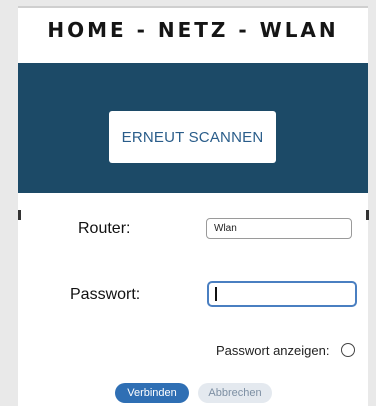 The width and height of the screenshot is (376, 406). What do you see at coordinates (367, 215) in the screenshot?
I see `right-edge-marker` at bounding box center [367, 215].